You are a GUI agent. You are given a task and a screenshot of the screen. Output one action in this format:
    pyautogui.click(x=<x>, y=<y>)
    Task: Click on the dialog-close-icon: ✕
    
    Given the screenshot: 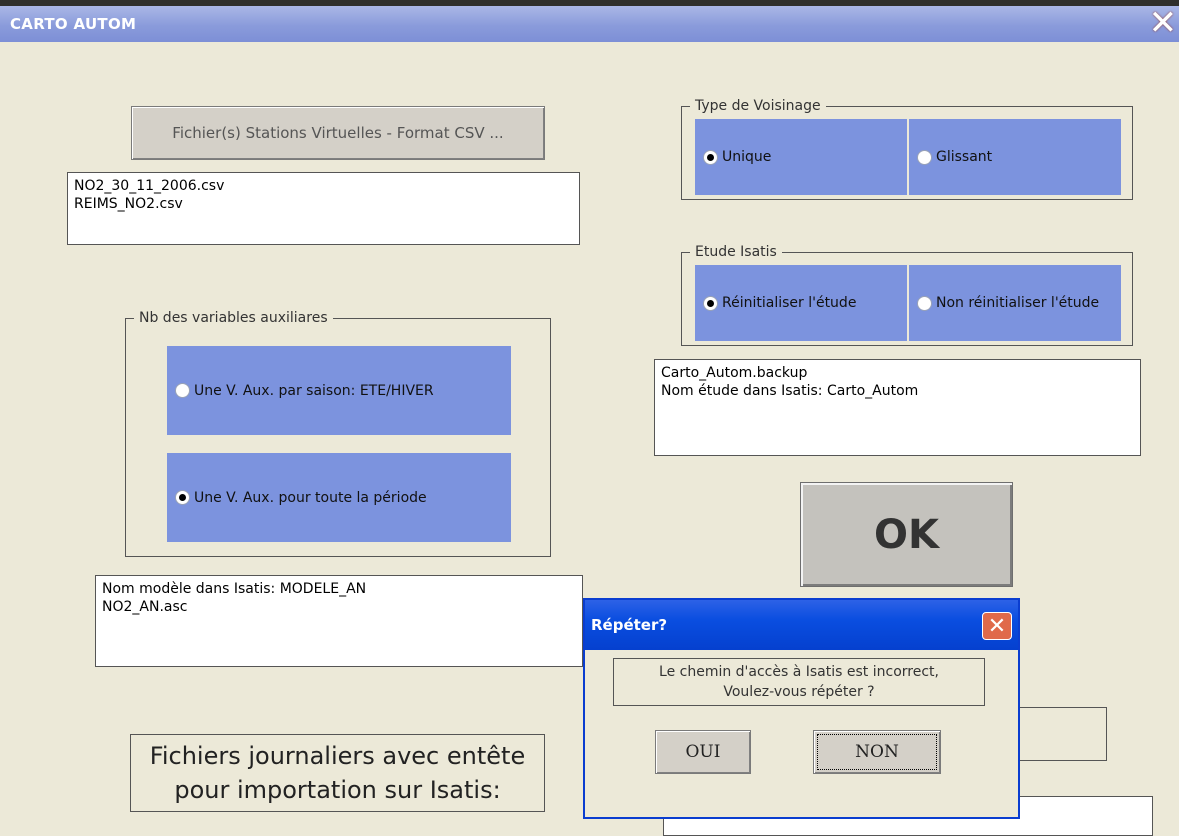 What is the action you would take?
    pyautogui.click(x=997, y=626)
    